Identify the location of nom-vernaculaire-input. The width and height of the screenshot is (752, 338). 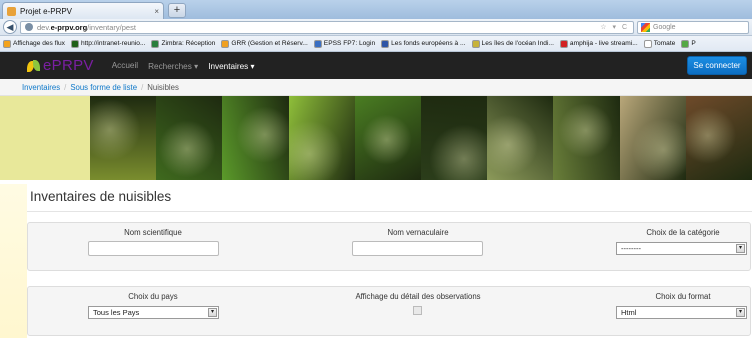
(417, 248).